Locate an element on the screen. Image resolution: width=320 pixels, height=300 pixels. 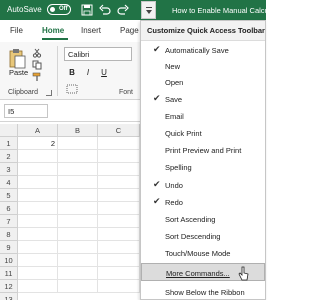
underline-button: U is located at coordinates (104, 74).